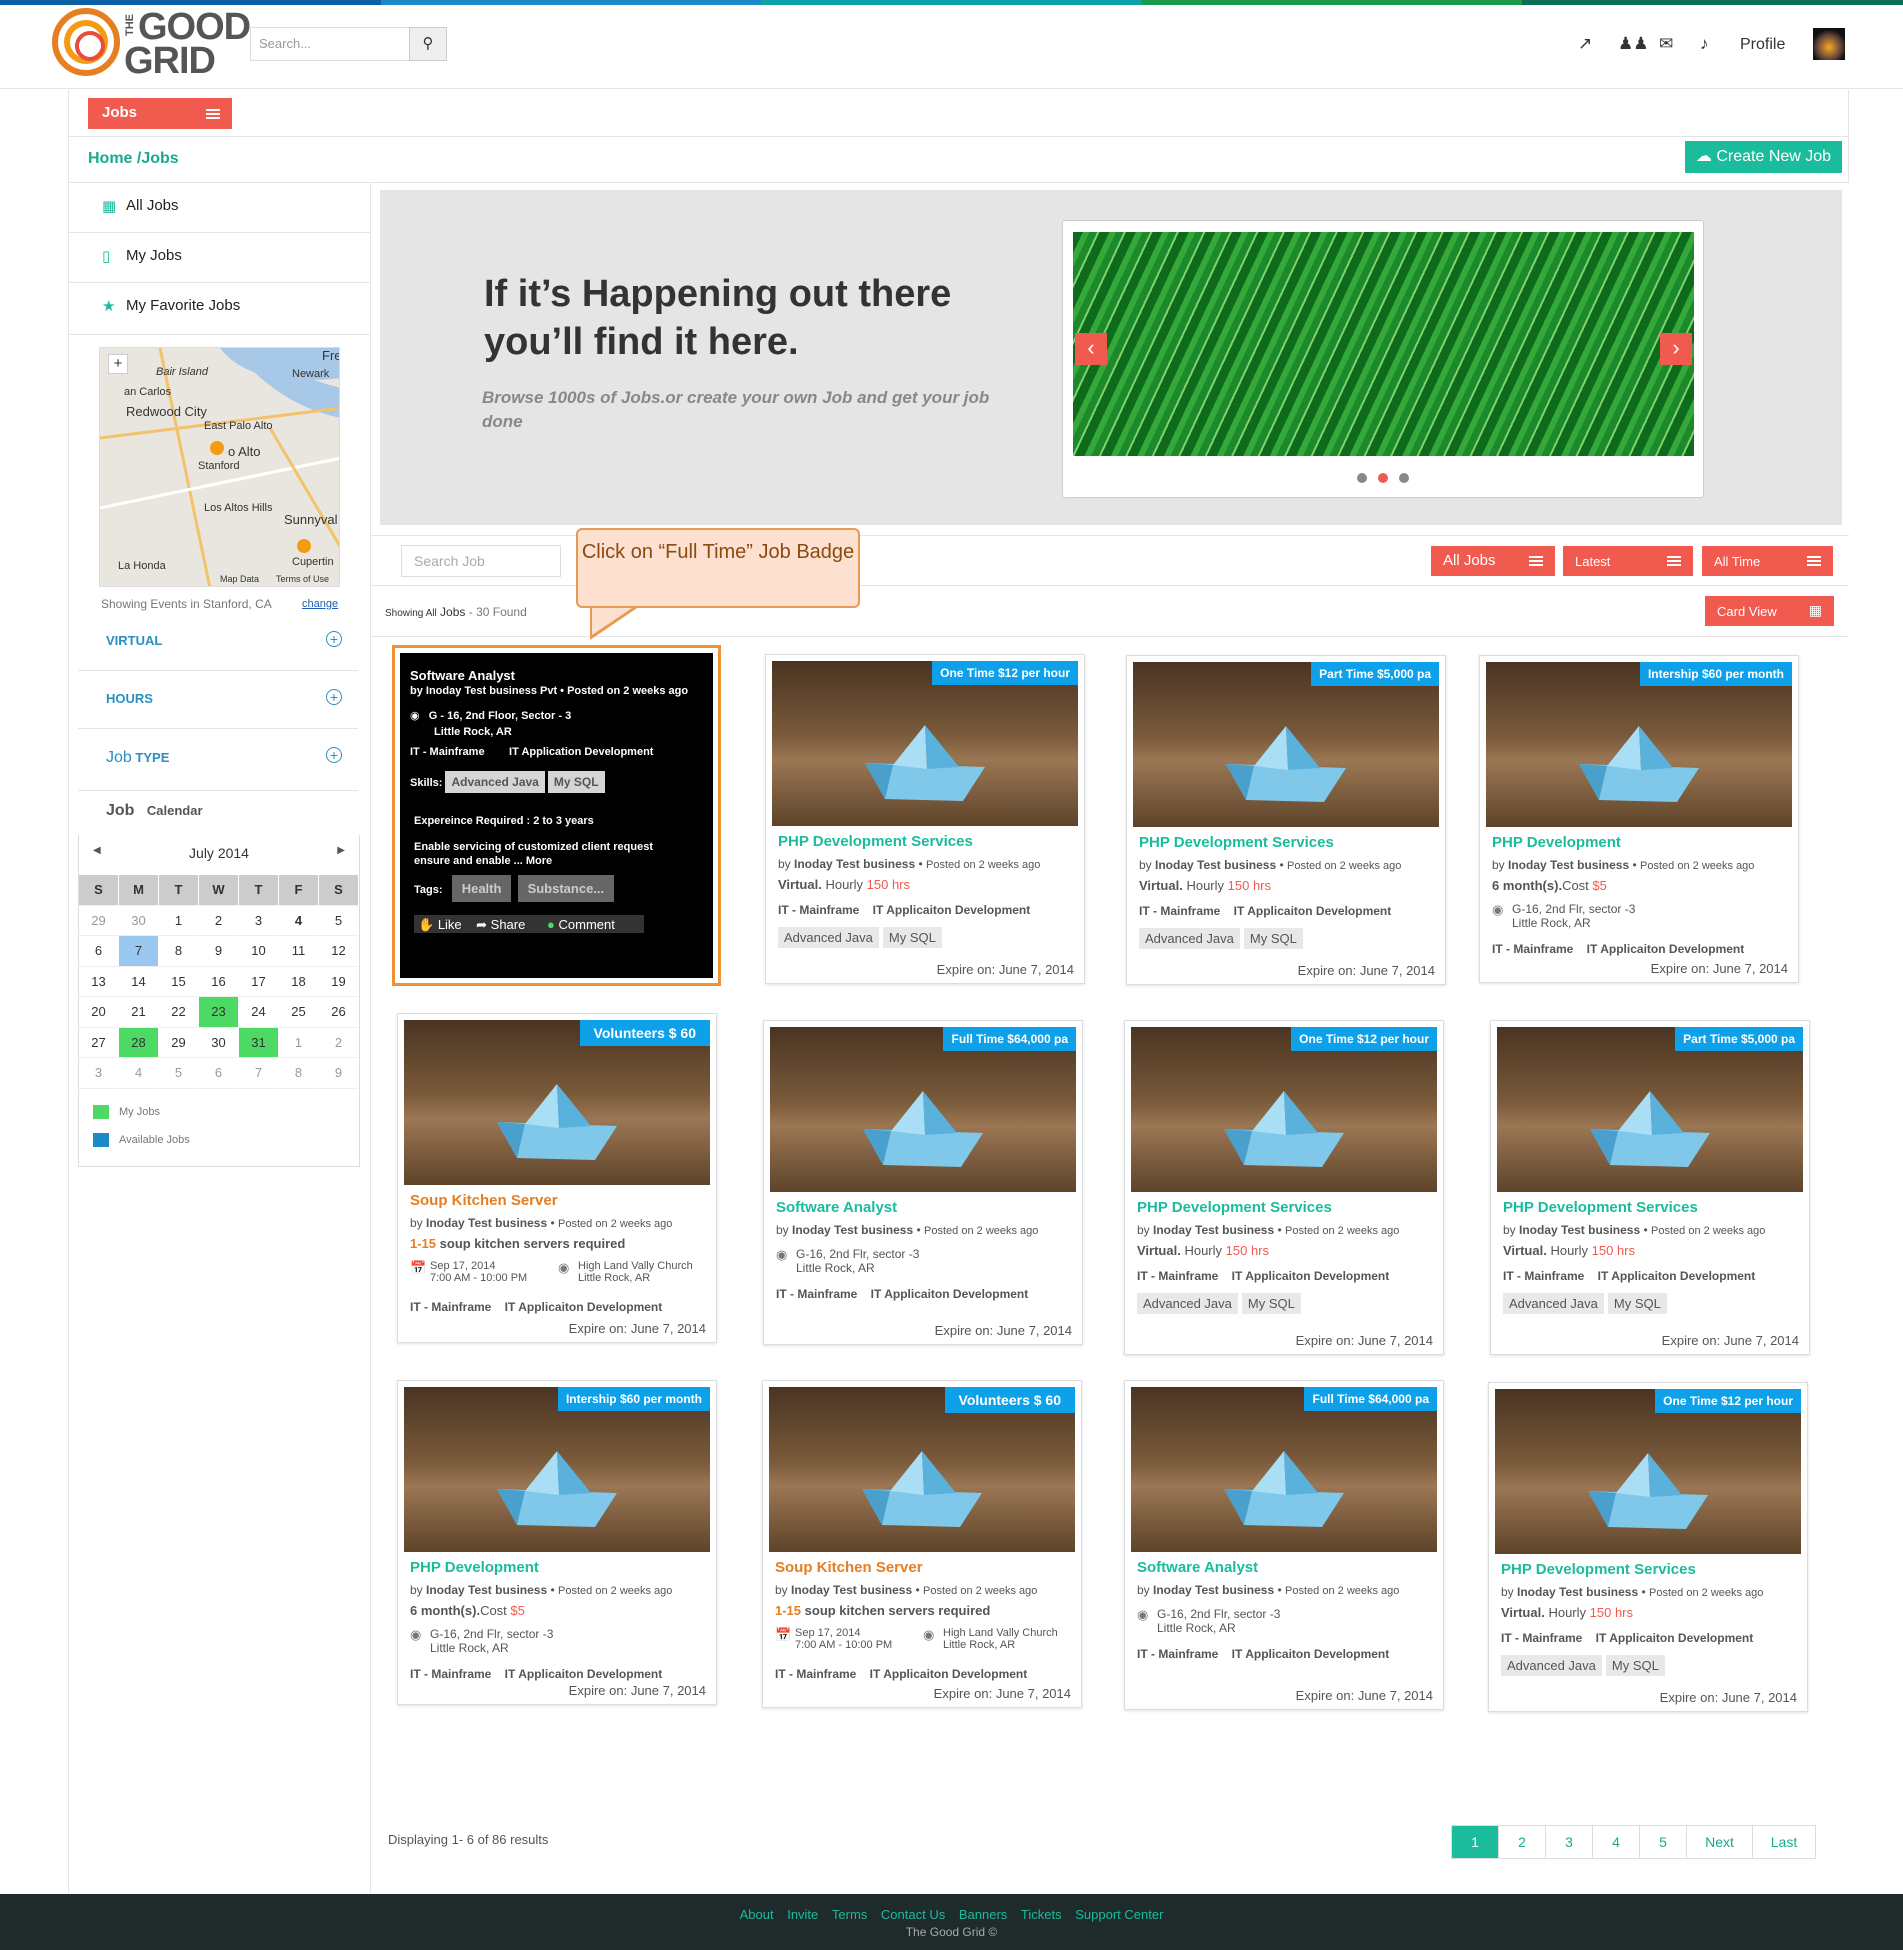 Image resolution: width=1903 pixels, height=1950 pixels. What do you see at coordinates (1829, 44) in the screenshot?
I see `avatar` at bounding box center [1829, 44].